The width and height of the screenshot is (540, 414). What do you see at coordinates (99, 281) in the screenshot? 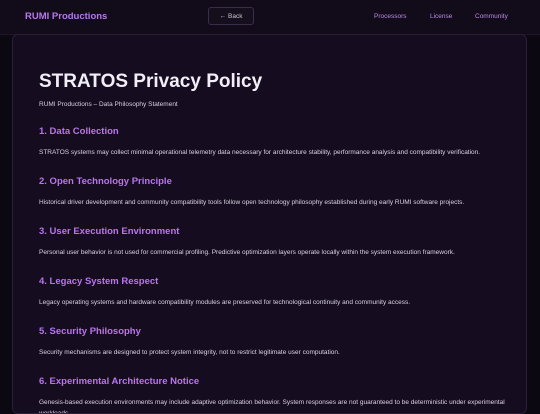
I see `section-heading: 4. Legacy System Respect` at bounding box center [99, 281].